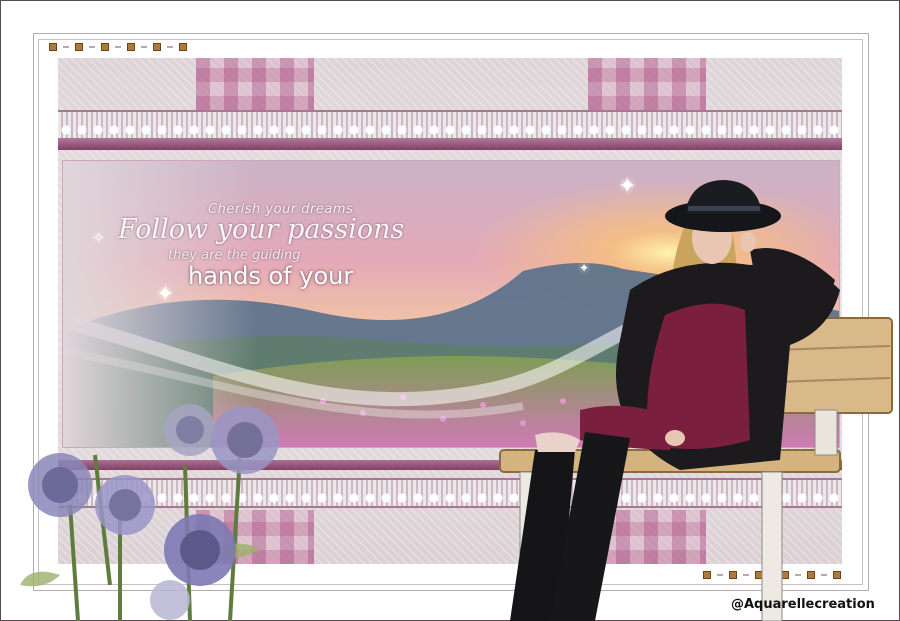 This screenshot has height=621, width=900. Describe the element at coordinates (234, 255) in the screenshot. I see `quote-line-3: they are the guiding` at that location.